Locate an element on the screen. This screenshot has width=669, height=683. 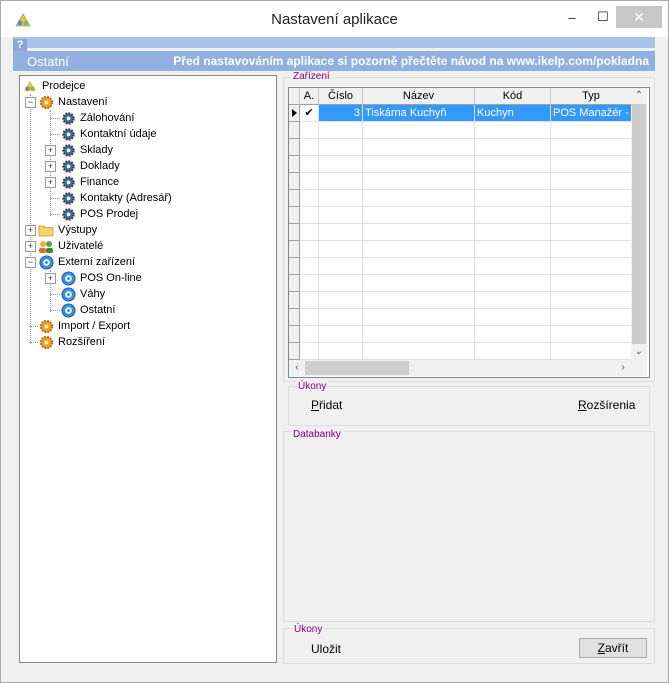
help-icon: ? is located at coordinates (20, 45).